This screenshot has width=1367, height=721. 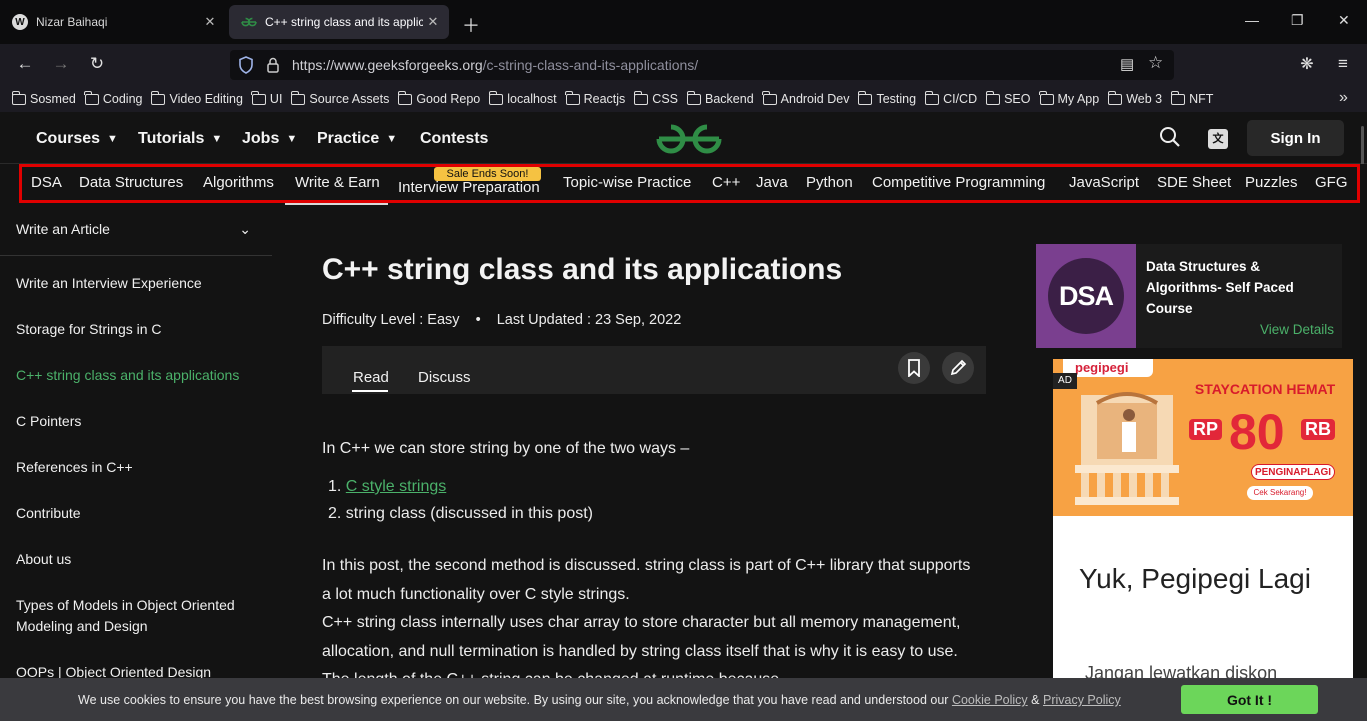 What do you see at coordinates (339, 98) in the screenshot?
I see `bookmark-folder: Source Assets` at bounding box center [339, 98].